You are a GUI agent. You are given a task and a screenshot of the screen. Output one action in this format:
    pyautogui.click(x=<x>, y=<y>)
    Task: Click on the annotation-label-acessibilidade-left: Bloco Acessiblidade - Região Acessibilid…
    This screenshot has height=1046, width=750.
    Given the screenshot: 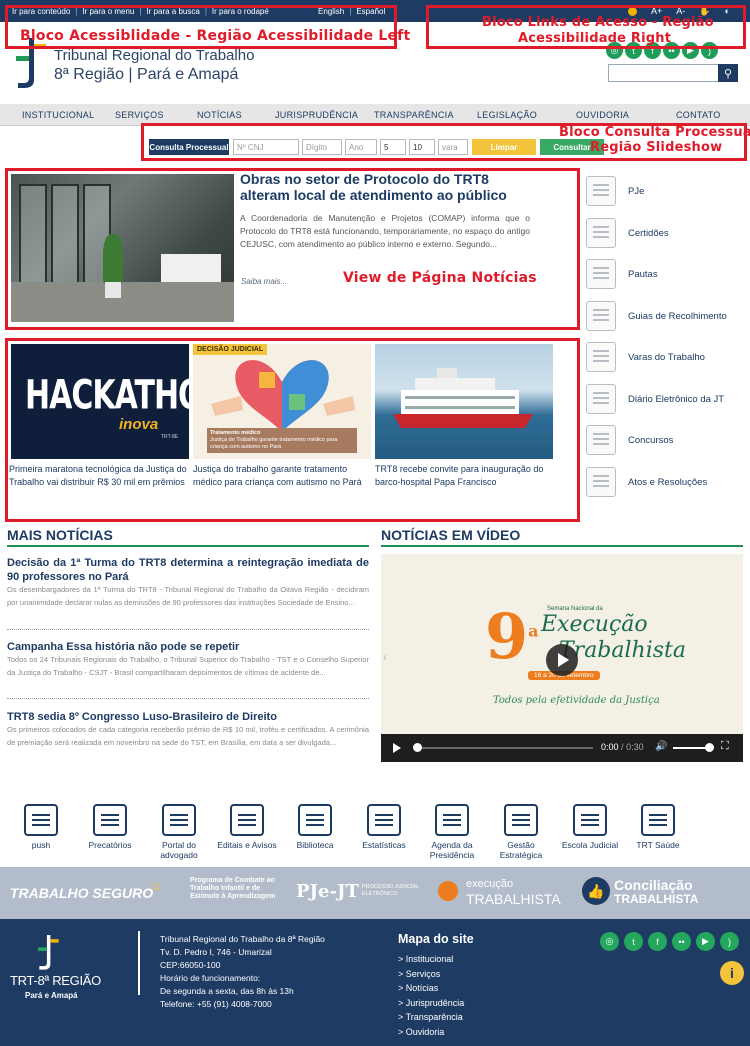 What is the action you would take?
    pyautogui.click(x=215, y=36)
    